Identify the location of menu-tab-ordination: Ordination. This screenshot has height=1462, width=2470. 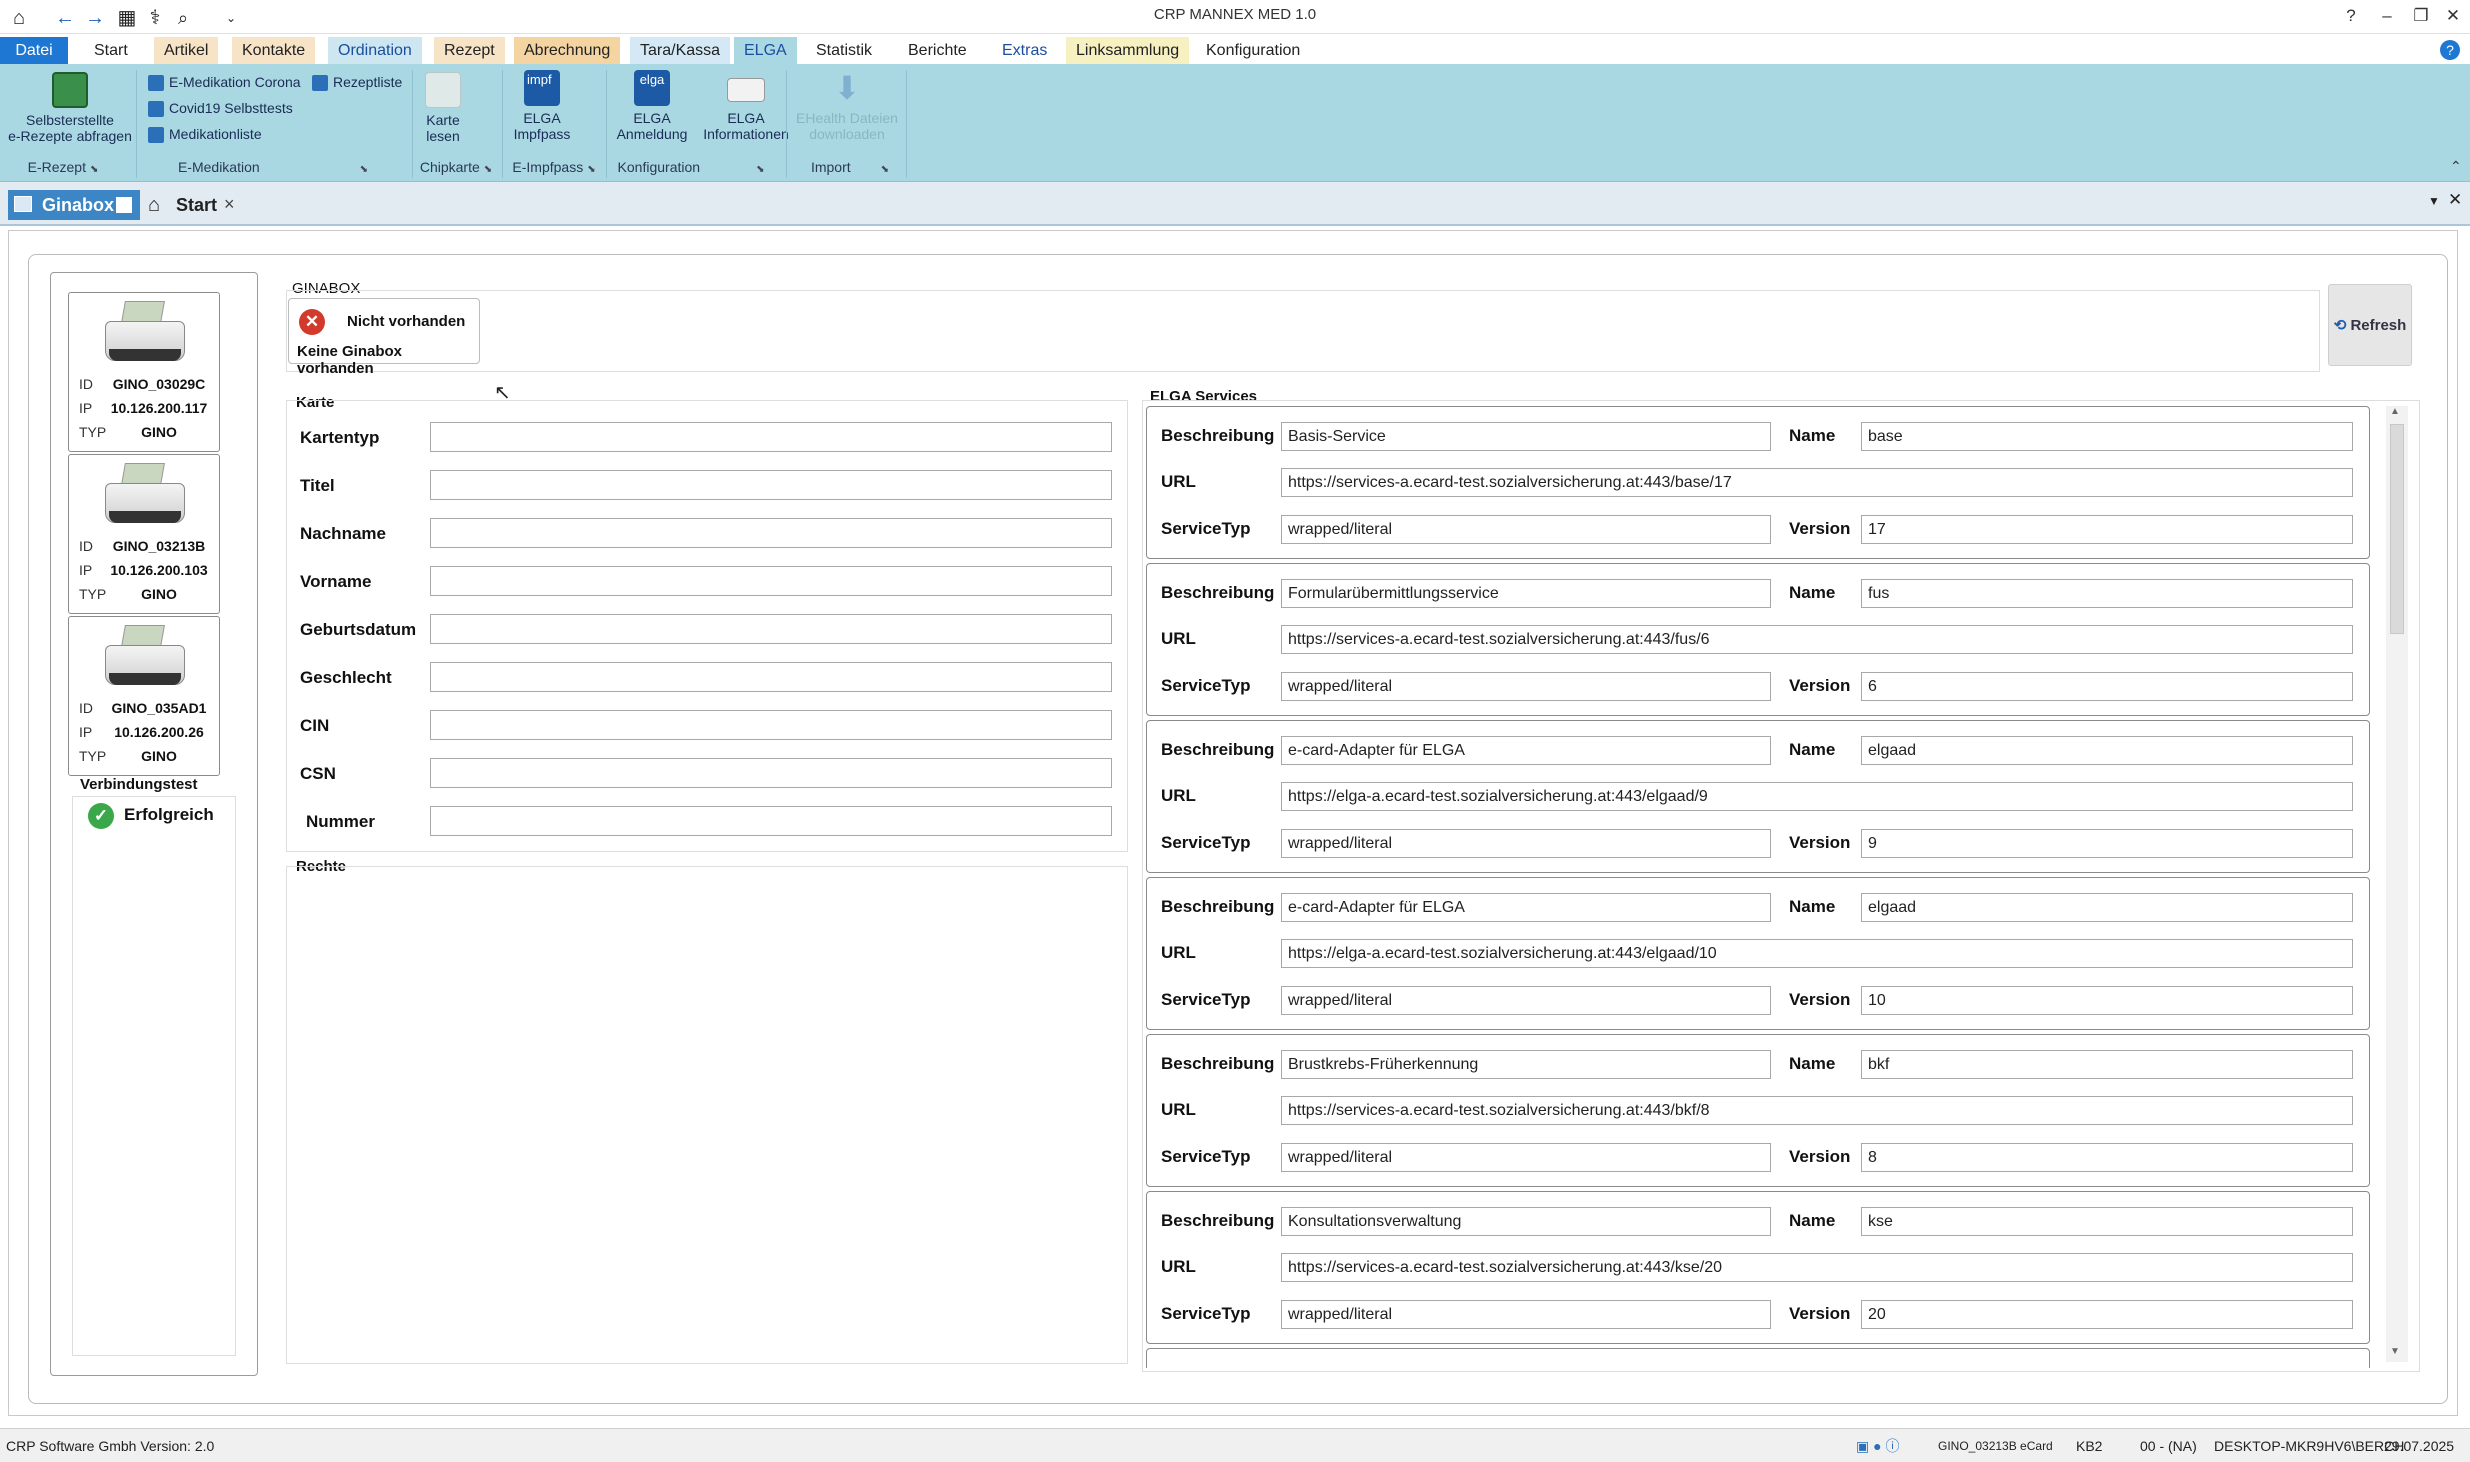
(375, 50).